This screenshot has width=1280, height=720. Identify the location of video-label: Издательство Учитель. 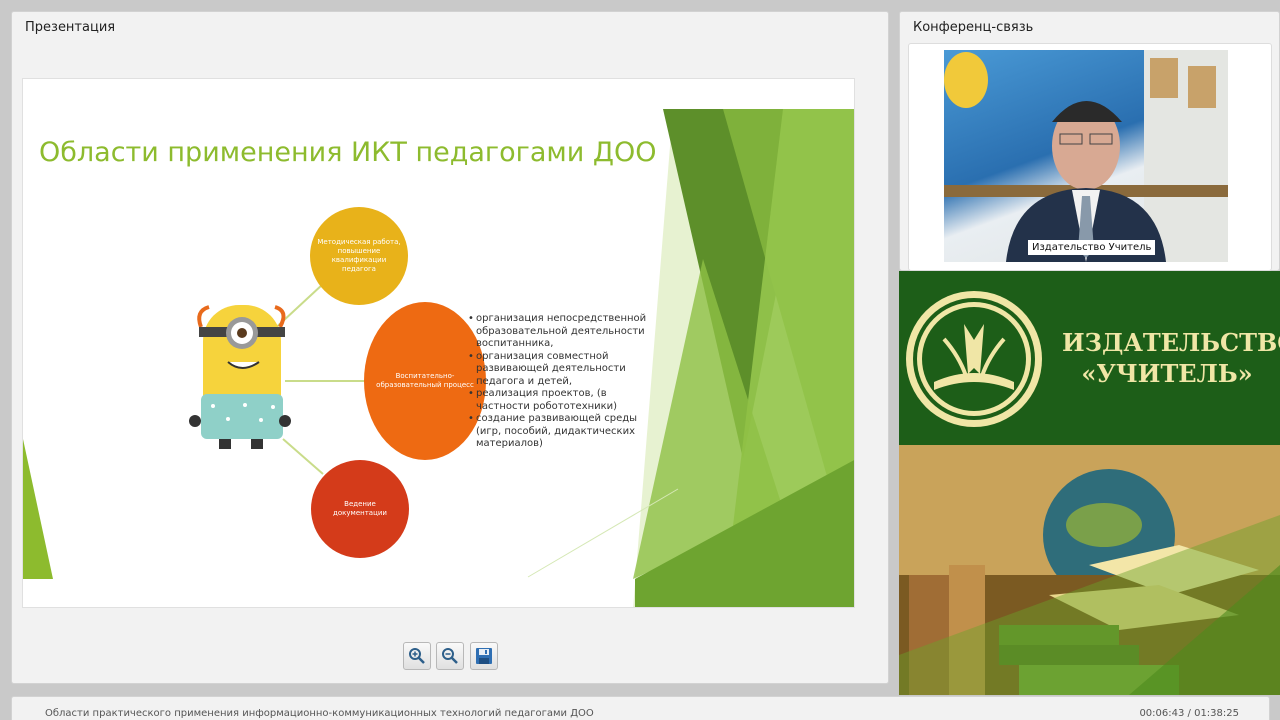
(1092, 247).